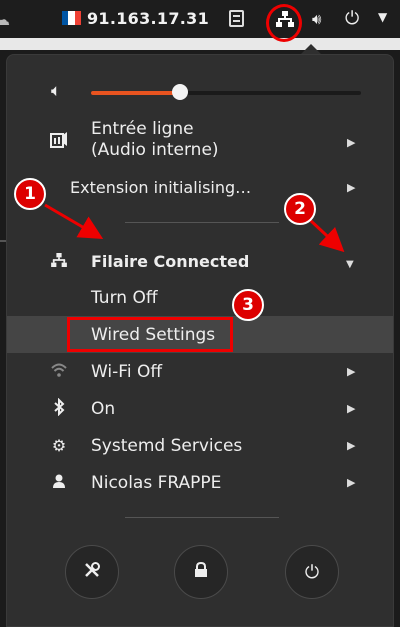  Describe the element at coordinates (30, 194) in the screenshot. I see `annotation-marker-1: 1` at that location.